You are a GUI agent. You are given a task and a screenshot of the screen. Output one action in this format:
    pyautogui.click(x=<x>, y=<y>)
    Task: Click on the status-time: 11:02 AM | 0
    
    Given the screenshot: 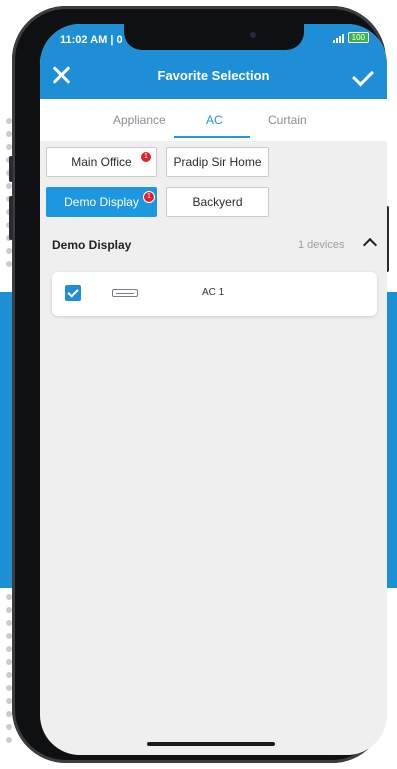 What is the action you would take?
    pyautogui.click(x=91, y=40)
    